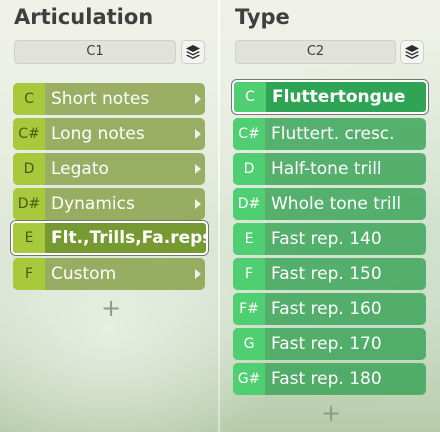 This screenshot has width=440, height=432. What do you see at coordinates (262, 17) in the screenshot?
I see `type-title: Type` at bounding box center [262, 17].